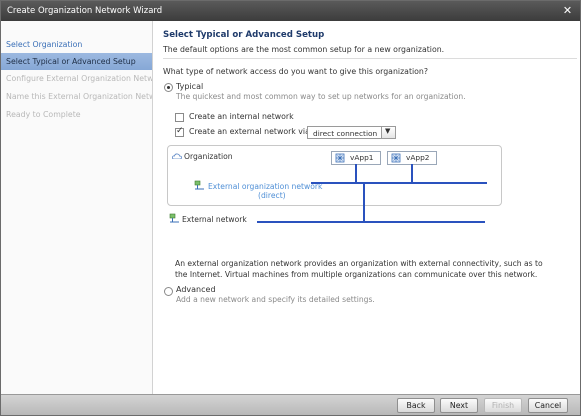  I want to click on back-button: Back, so click(416, 405).